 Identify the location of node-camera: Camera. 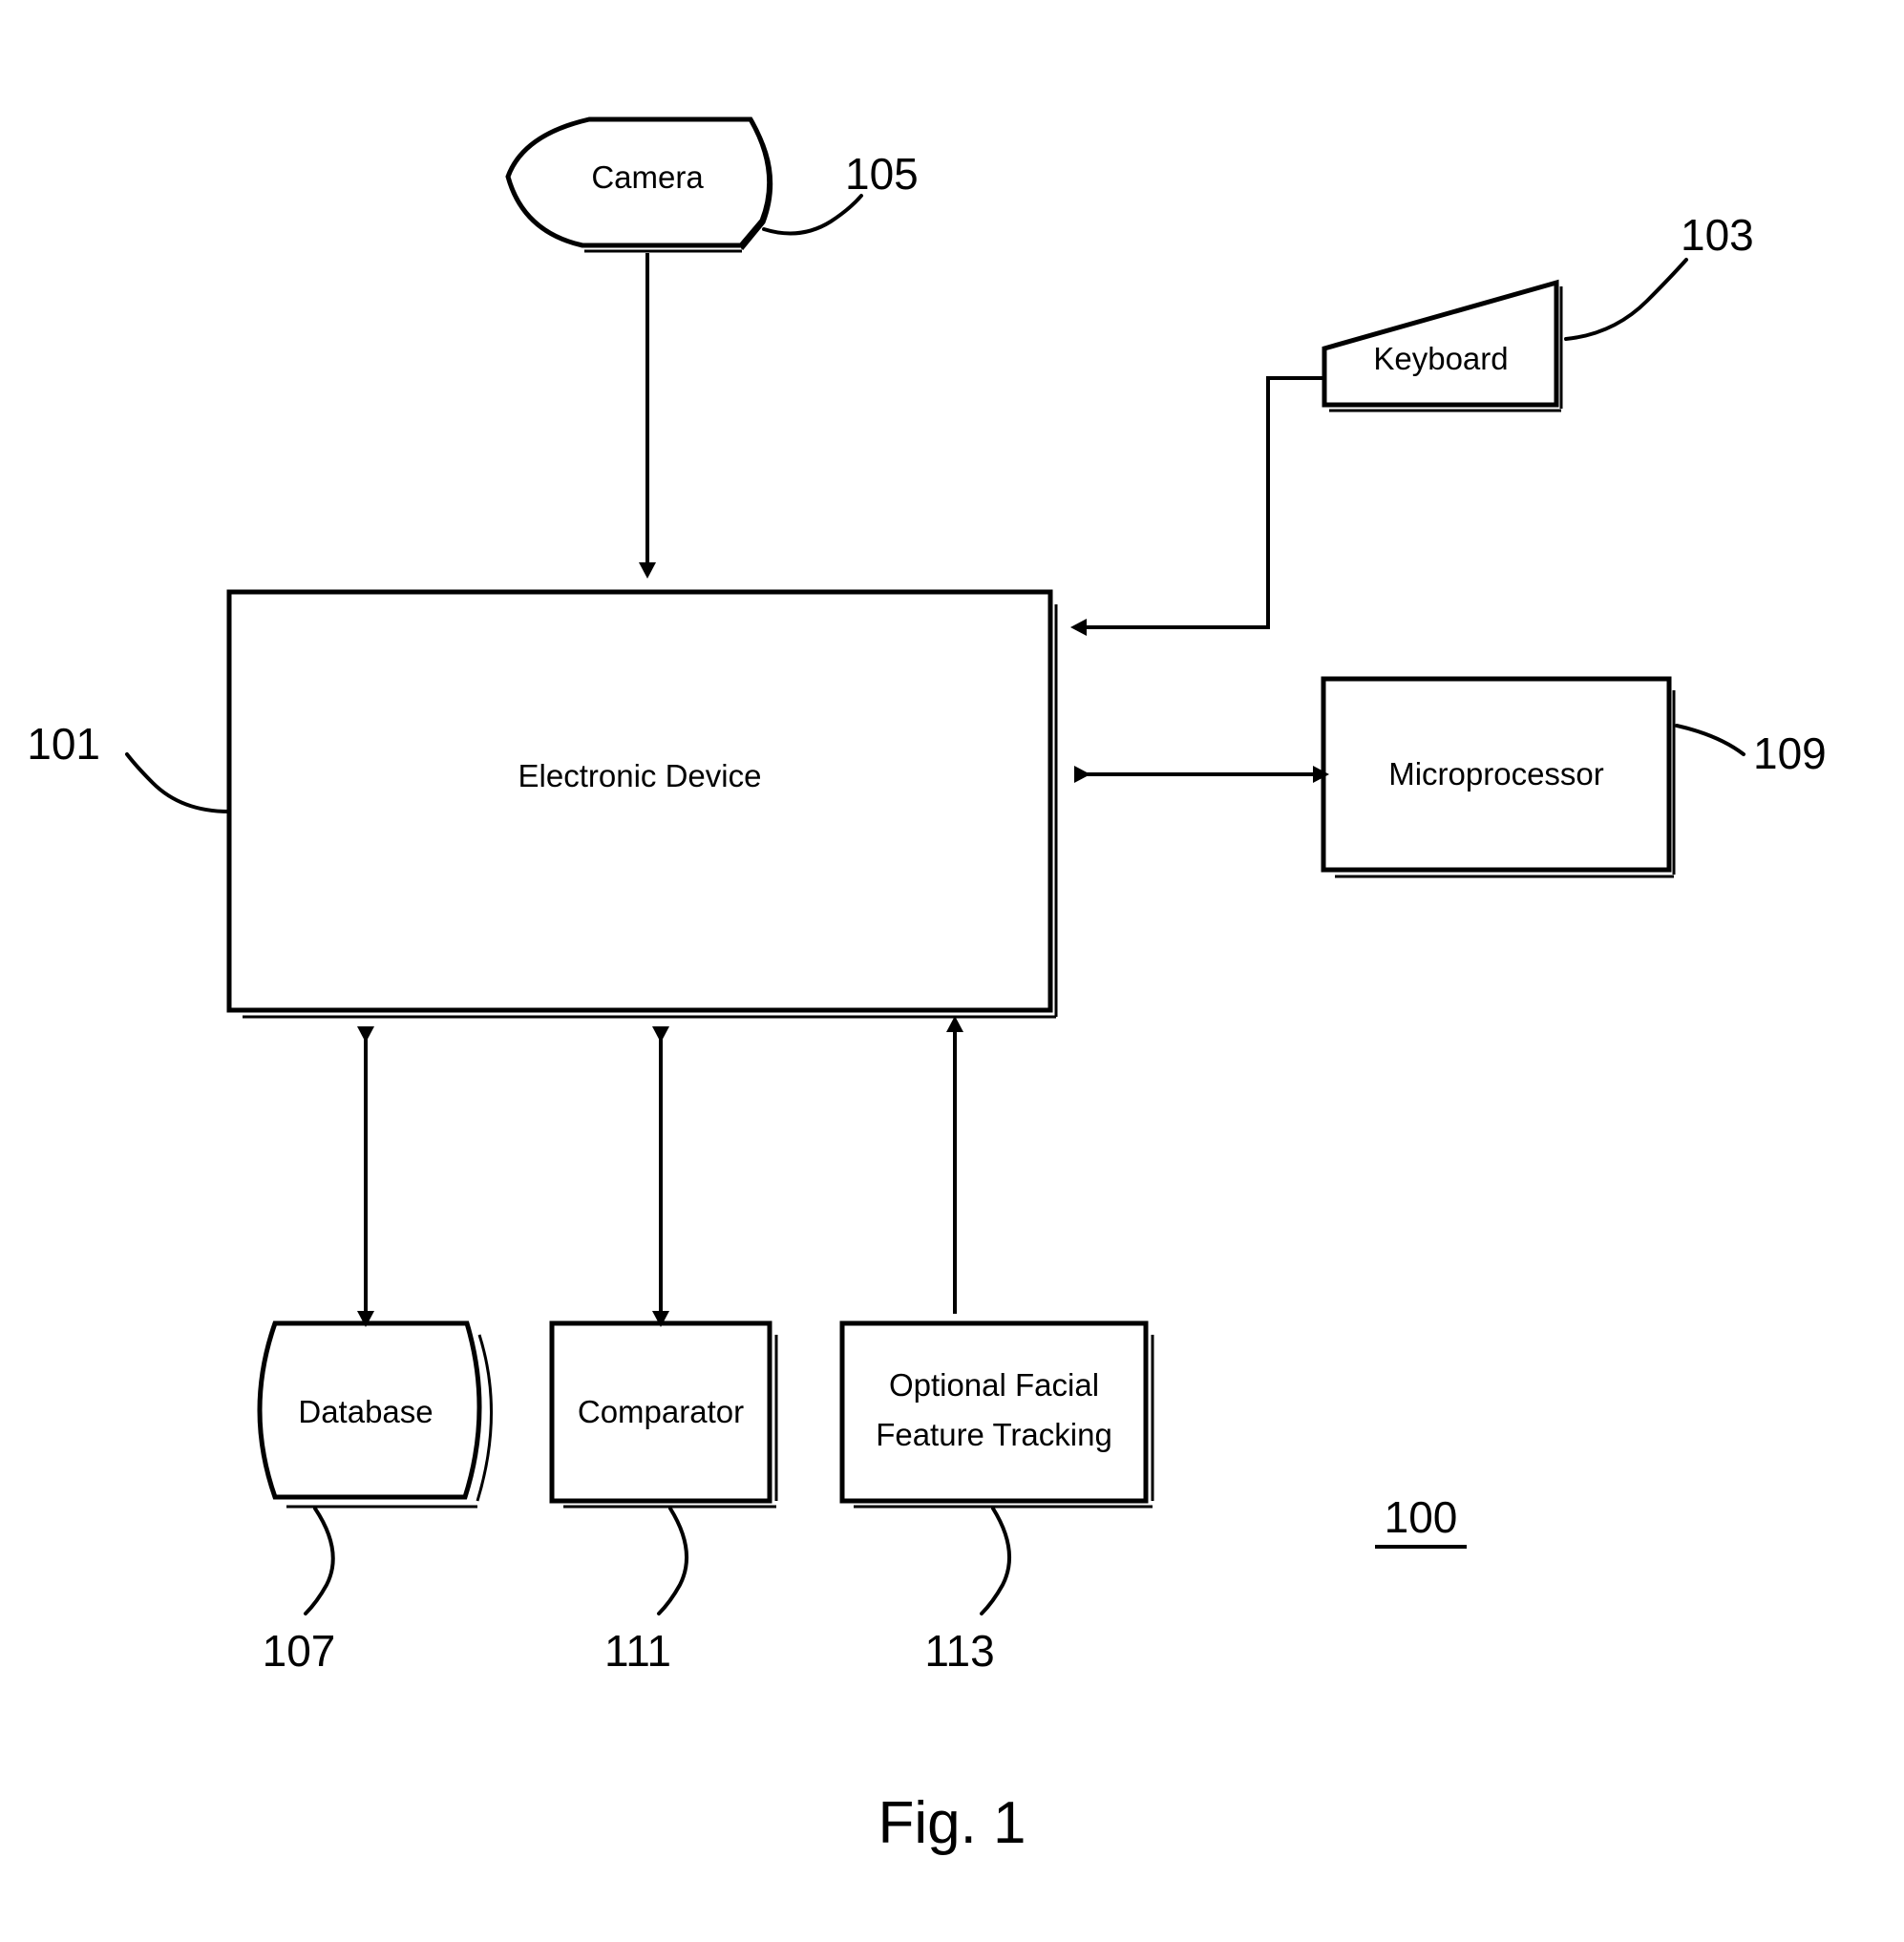
(639, 184).